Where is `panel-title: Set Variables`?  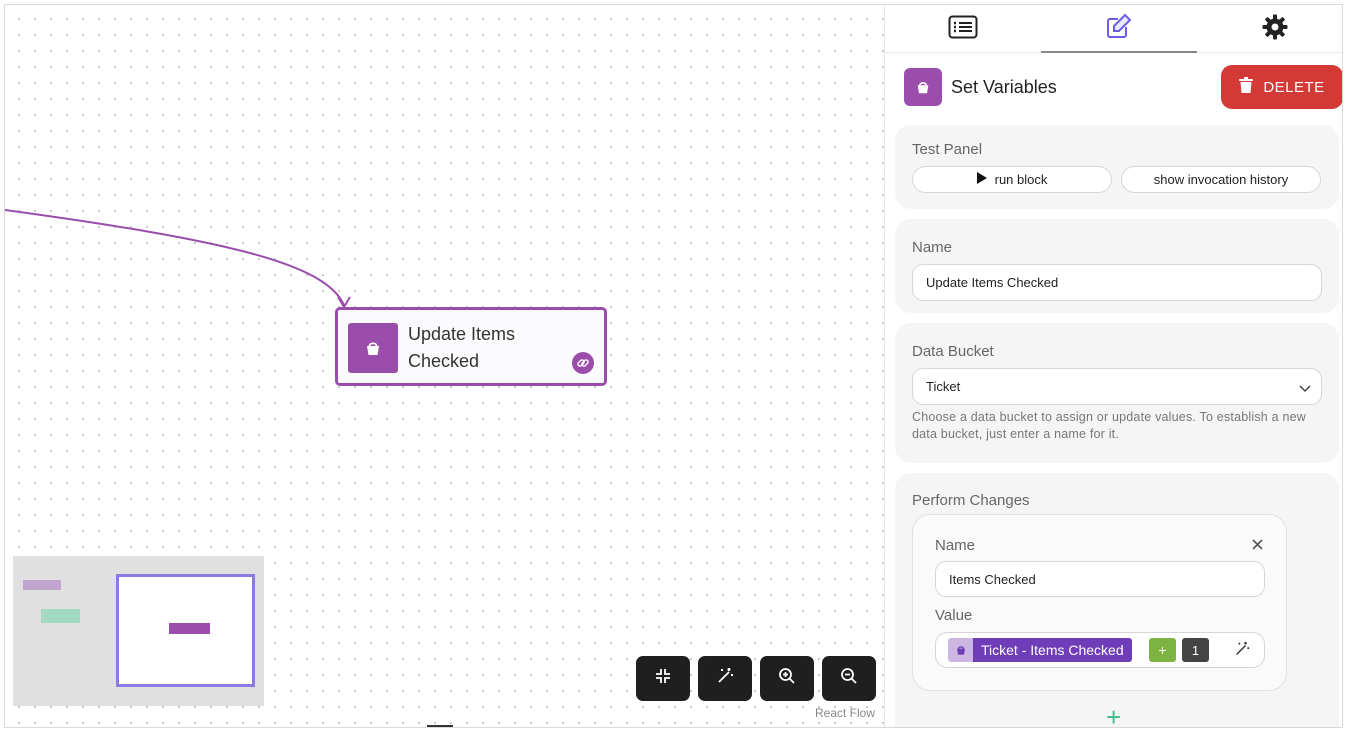
panel-title: Set Variables is located at coordinates (1004, 87).